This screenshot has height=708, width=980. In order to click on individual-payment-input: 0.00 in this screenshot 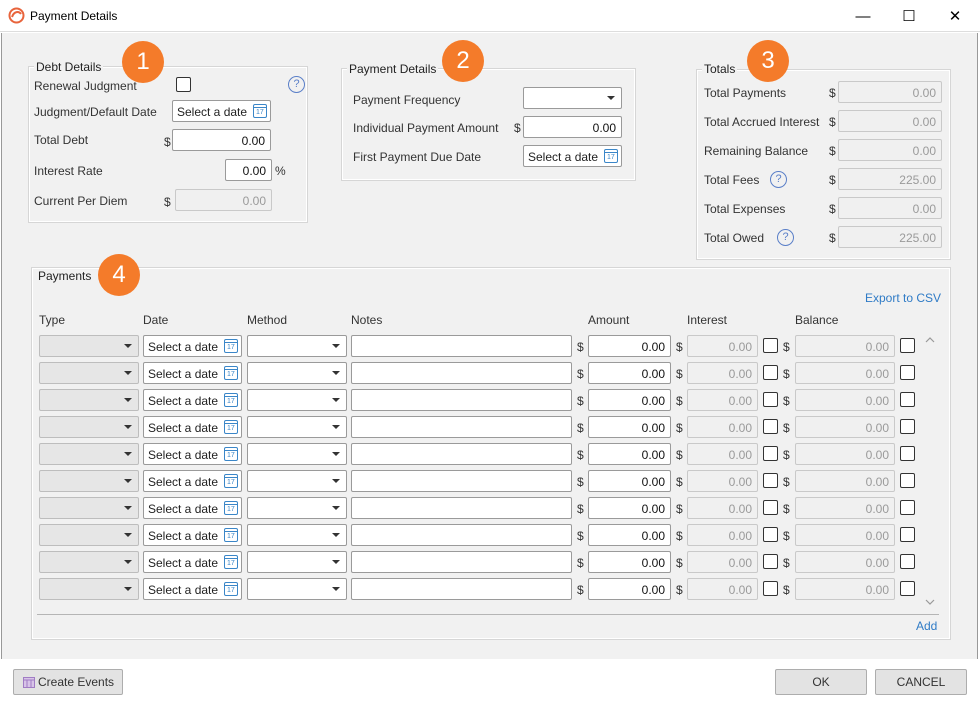, I will do `click(572, 127)`.